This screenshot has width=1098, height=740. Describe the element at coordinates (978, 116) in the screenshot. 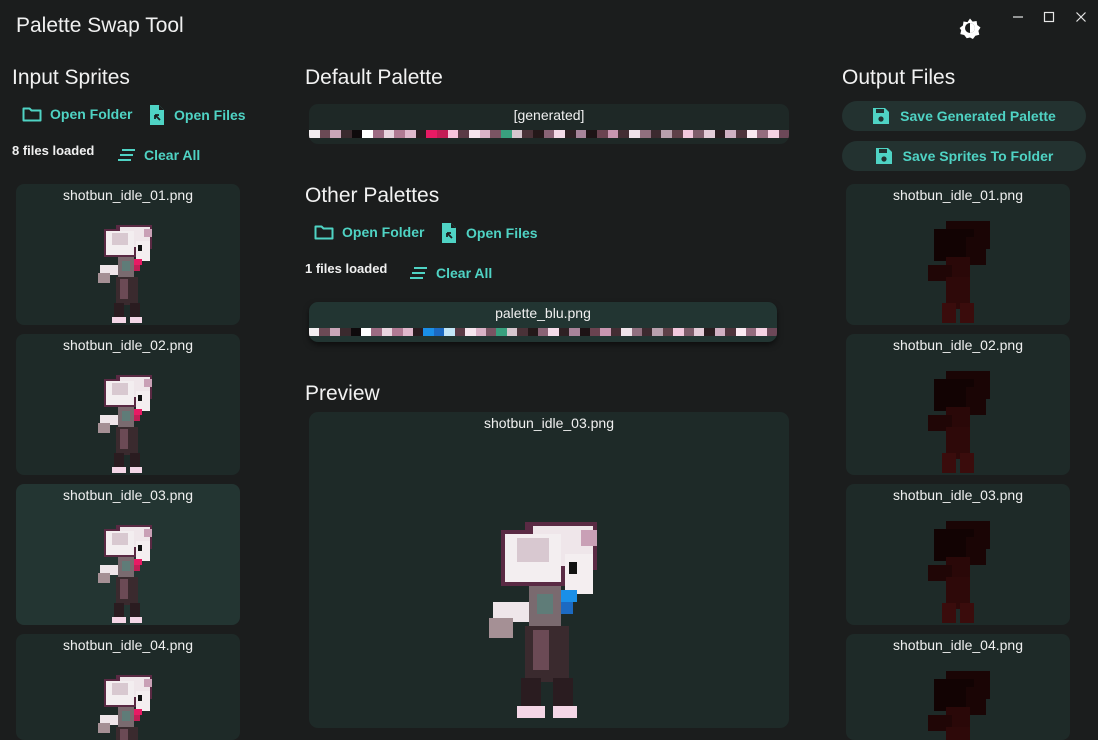

I see `save-palette-label: Save Generated Palette` at that location.